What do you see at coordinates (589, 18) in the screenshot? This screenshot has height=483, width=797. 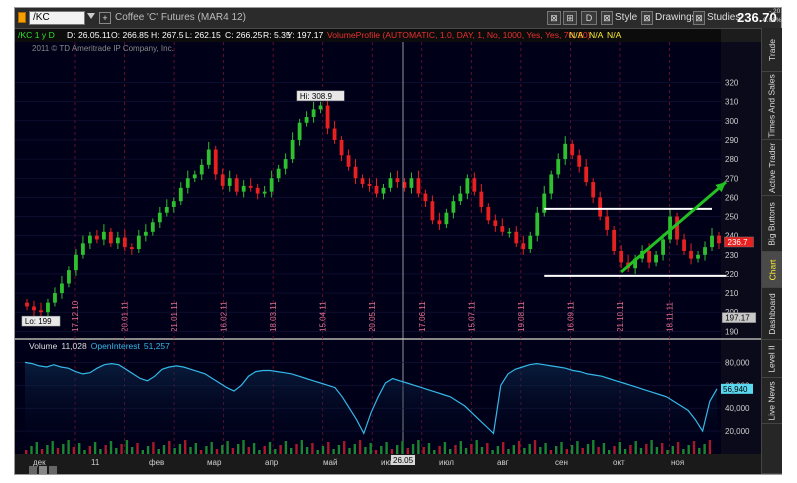 I see `period-button: D` at bounding box center [589, 18].